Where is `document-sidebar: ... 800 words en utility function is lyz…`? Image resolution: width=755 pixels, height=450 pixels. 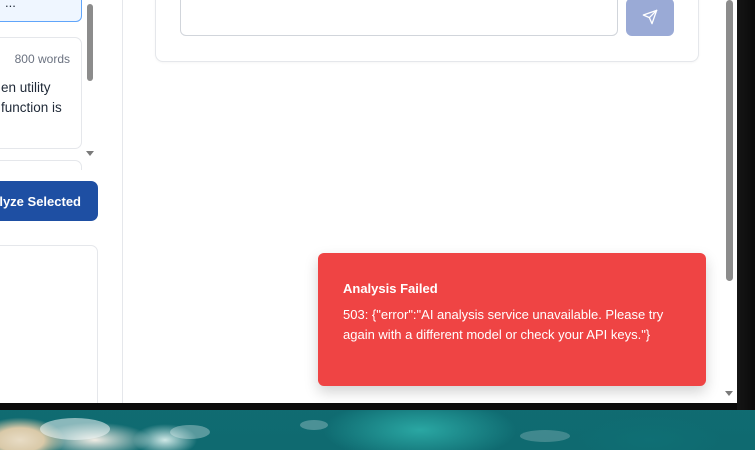
document-sidebar: ... 800 words en utility function is lyz… is located at coordinates (61, 201).